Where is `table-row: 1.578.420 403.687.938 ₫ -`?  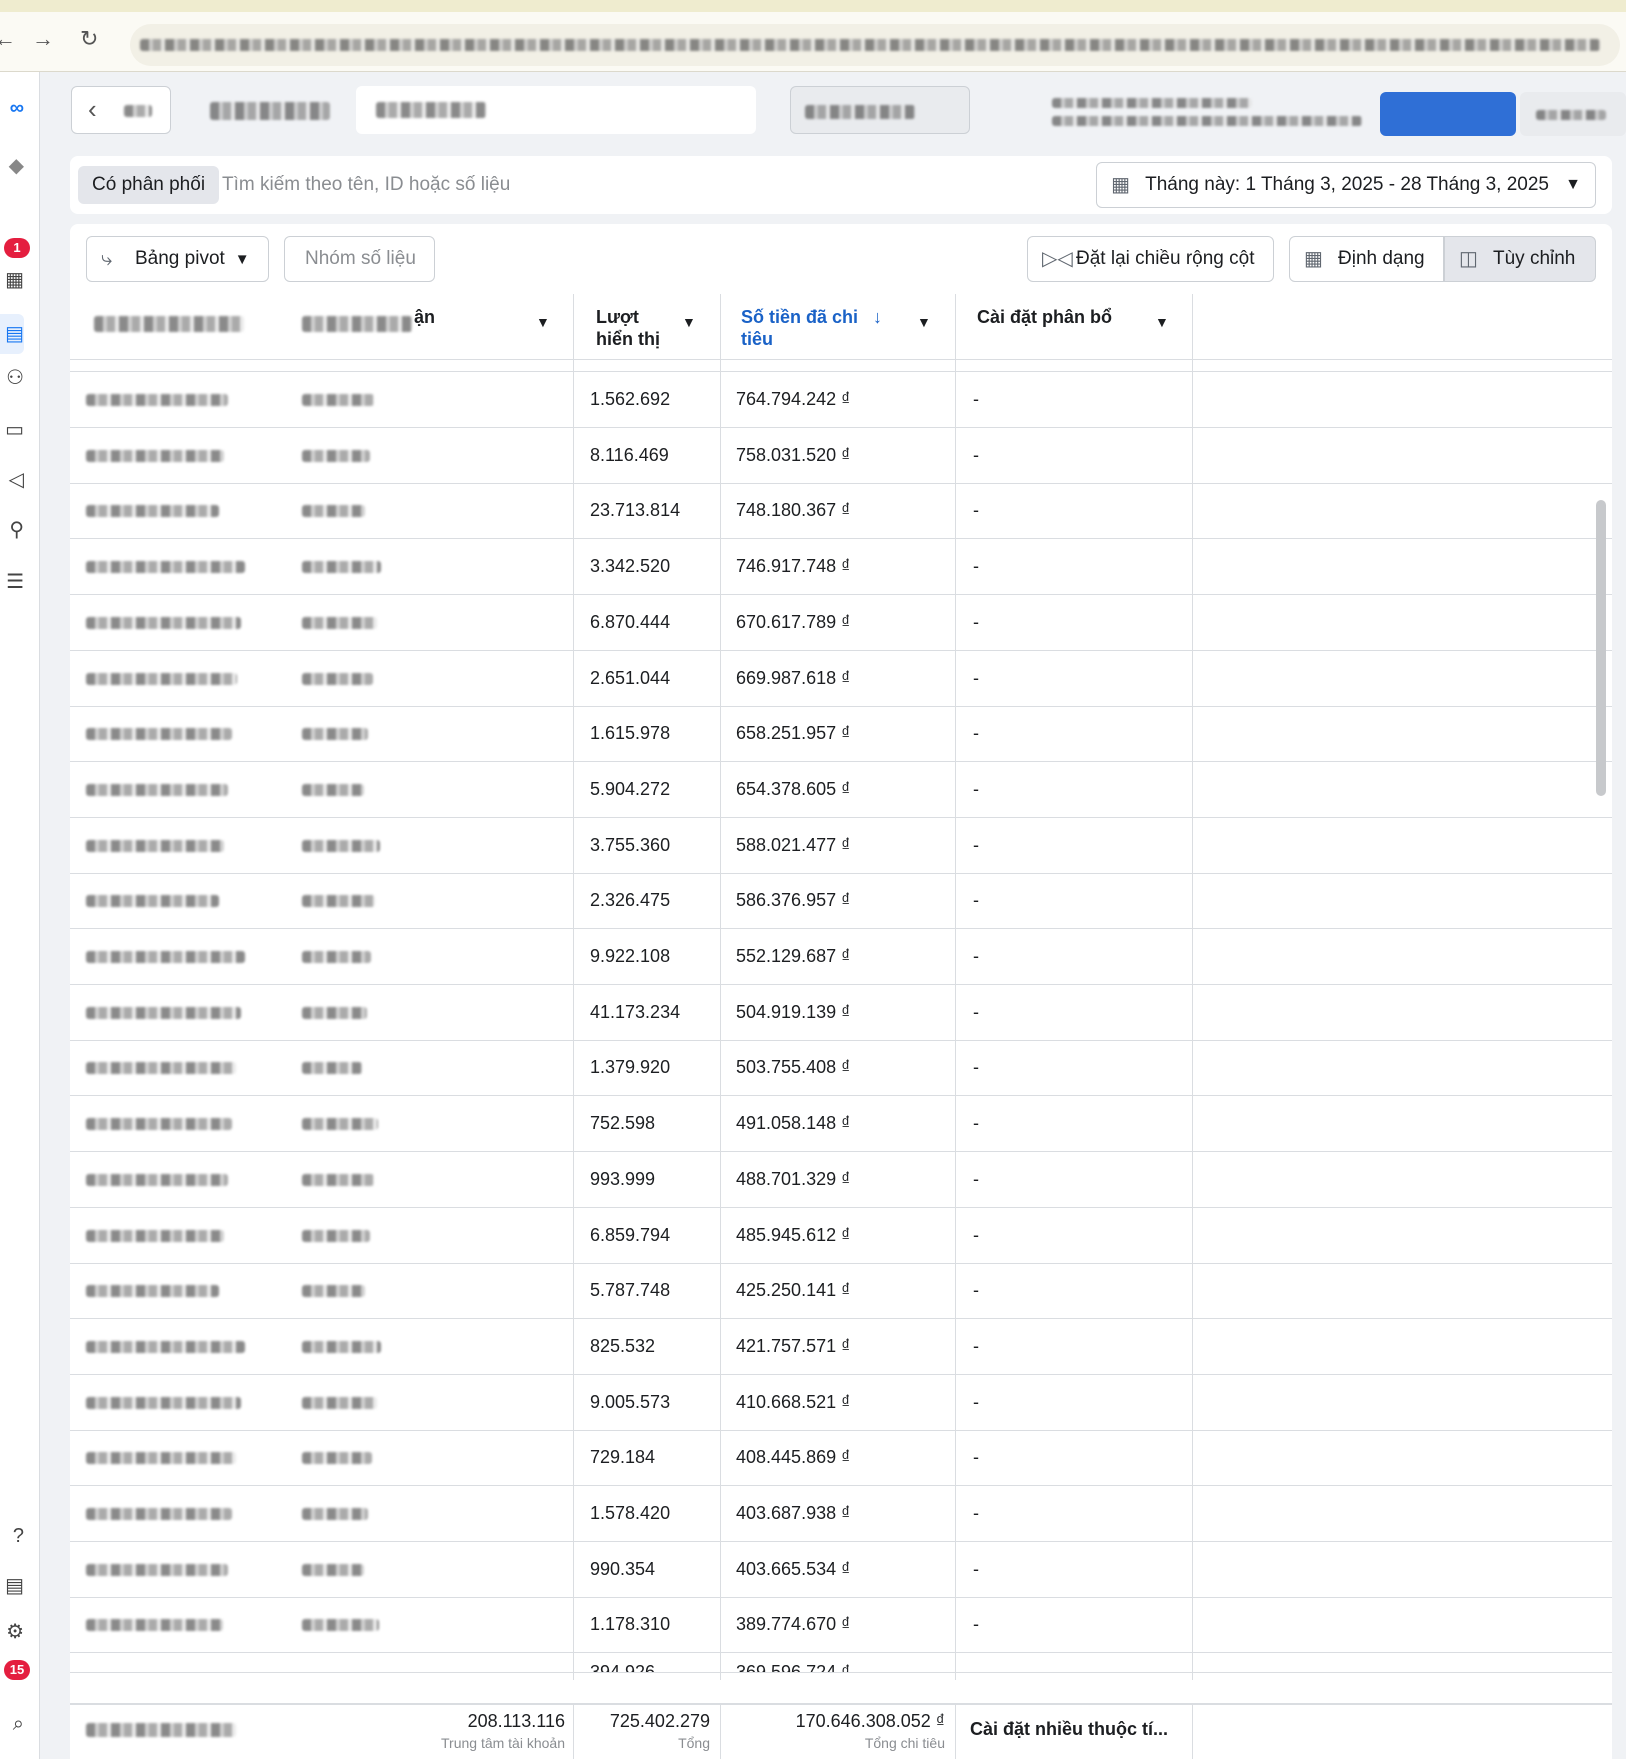
table-row: 1.578.420 403.687.938 ₫ - is located at coordinates (841, 1514).